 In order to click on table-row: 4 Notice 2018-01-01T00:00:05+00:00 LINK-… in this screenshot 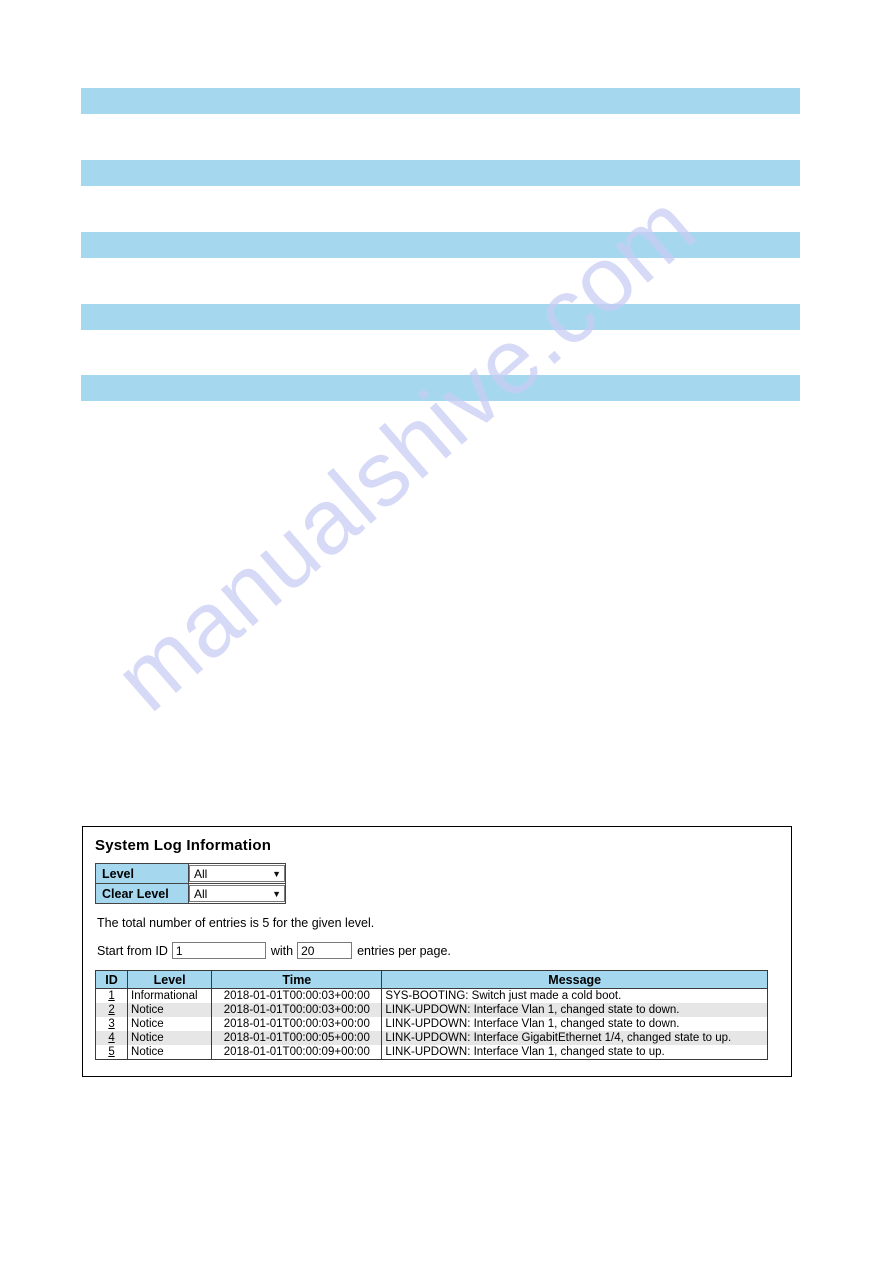, I will do `click(431, 1038)`.